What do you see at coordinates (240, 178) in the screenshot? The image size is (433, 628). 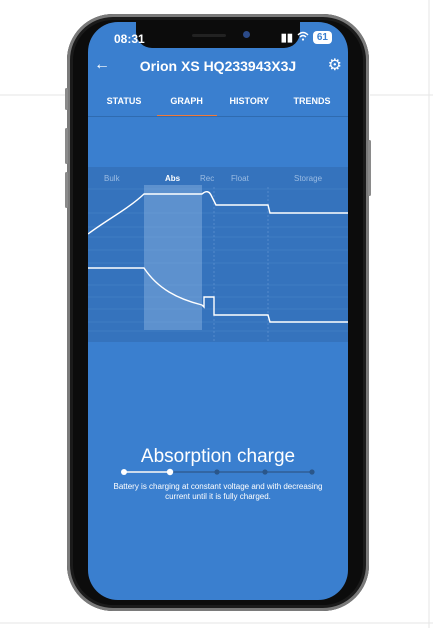 I see `phase-label-float: Float` at bounding box center [240, 178].